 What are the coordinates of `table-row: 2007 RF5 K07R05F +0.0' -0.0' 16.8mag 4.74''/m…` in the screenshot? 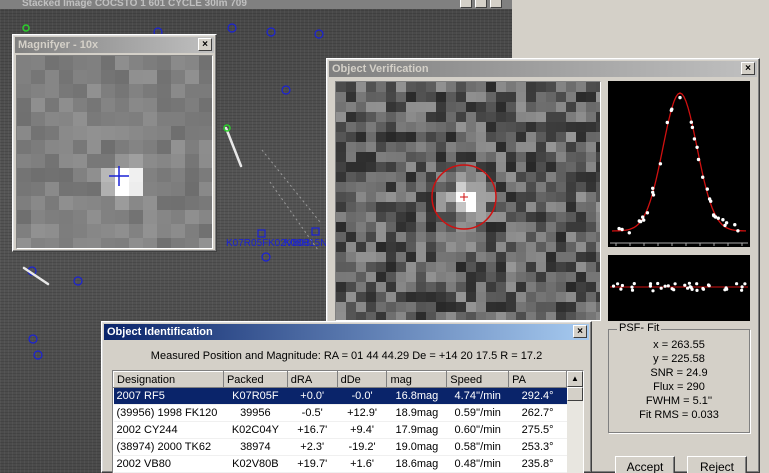 It's located at (340, 396).